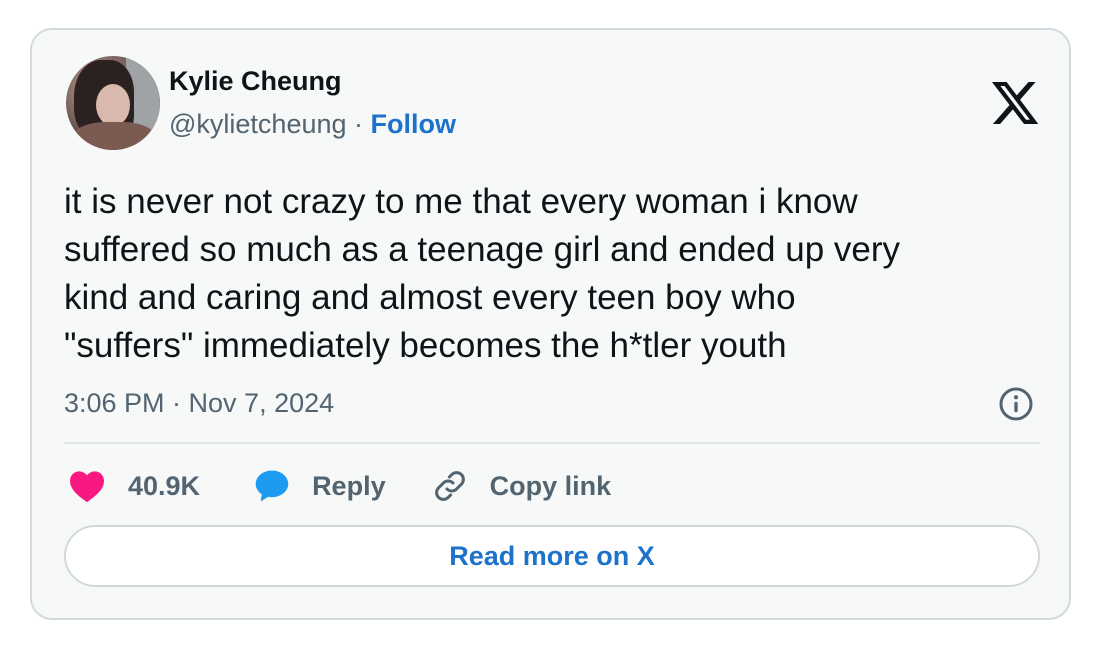 The width and height of the screenshot is (1105, 645). I want to click on divider, so click(552, 443).